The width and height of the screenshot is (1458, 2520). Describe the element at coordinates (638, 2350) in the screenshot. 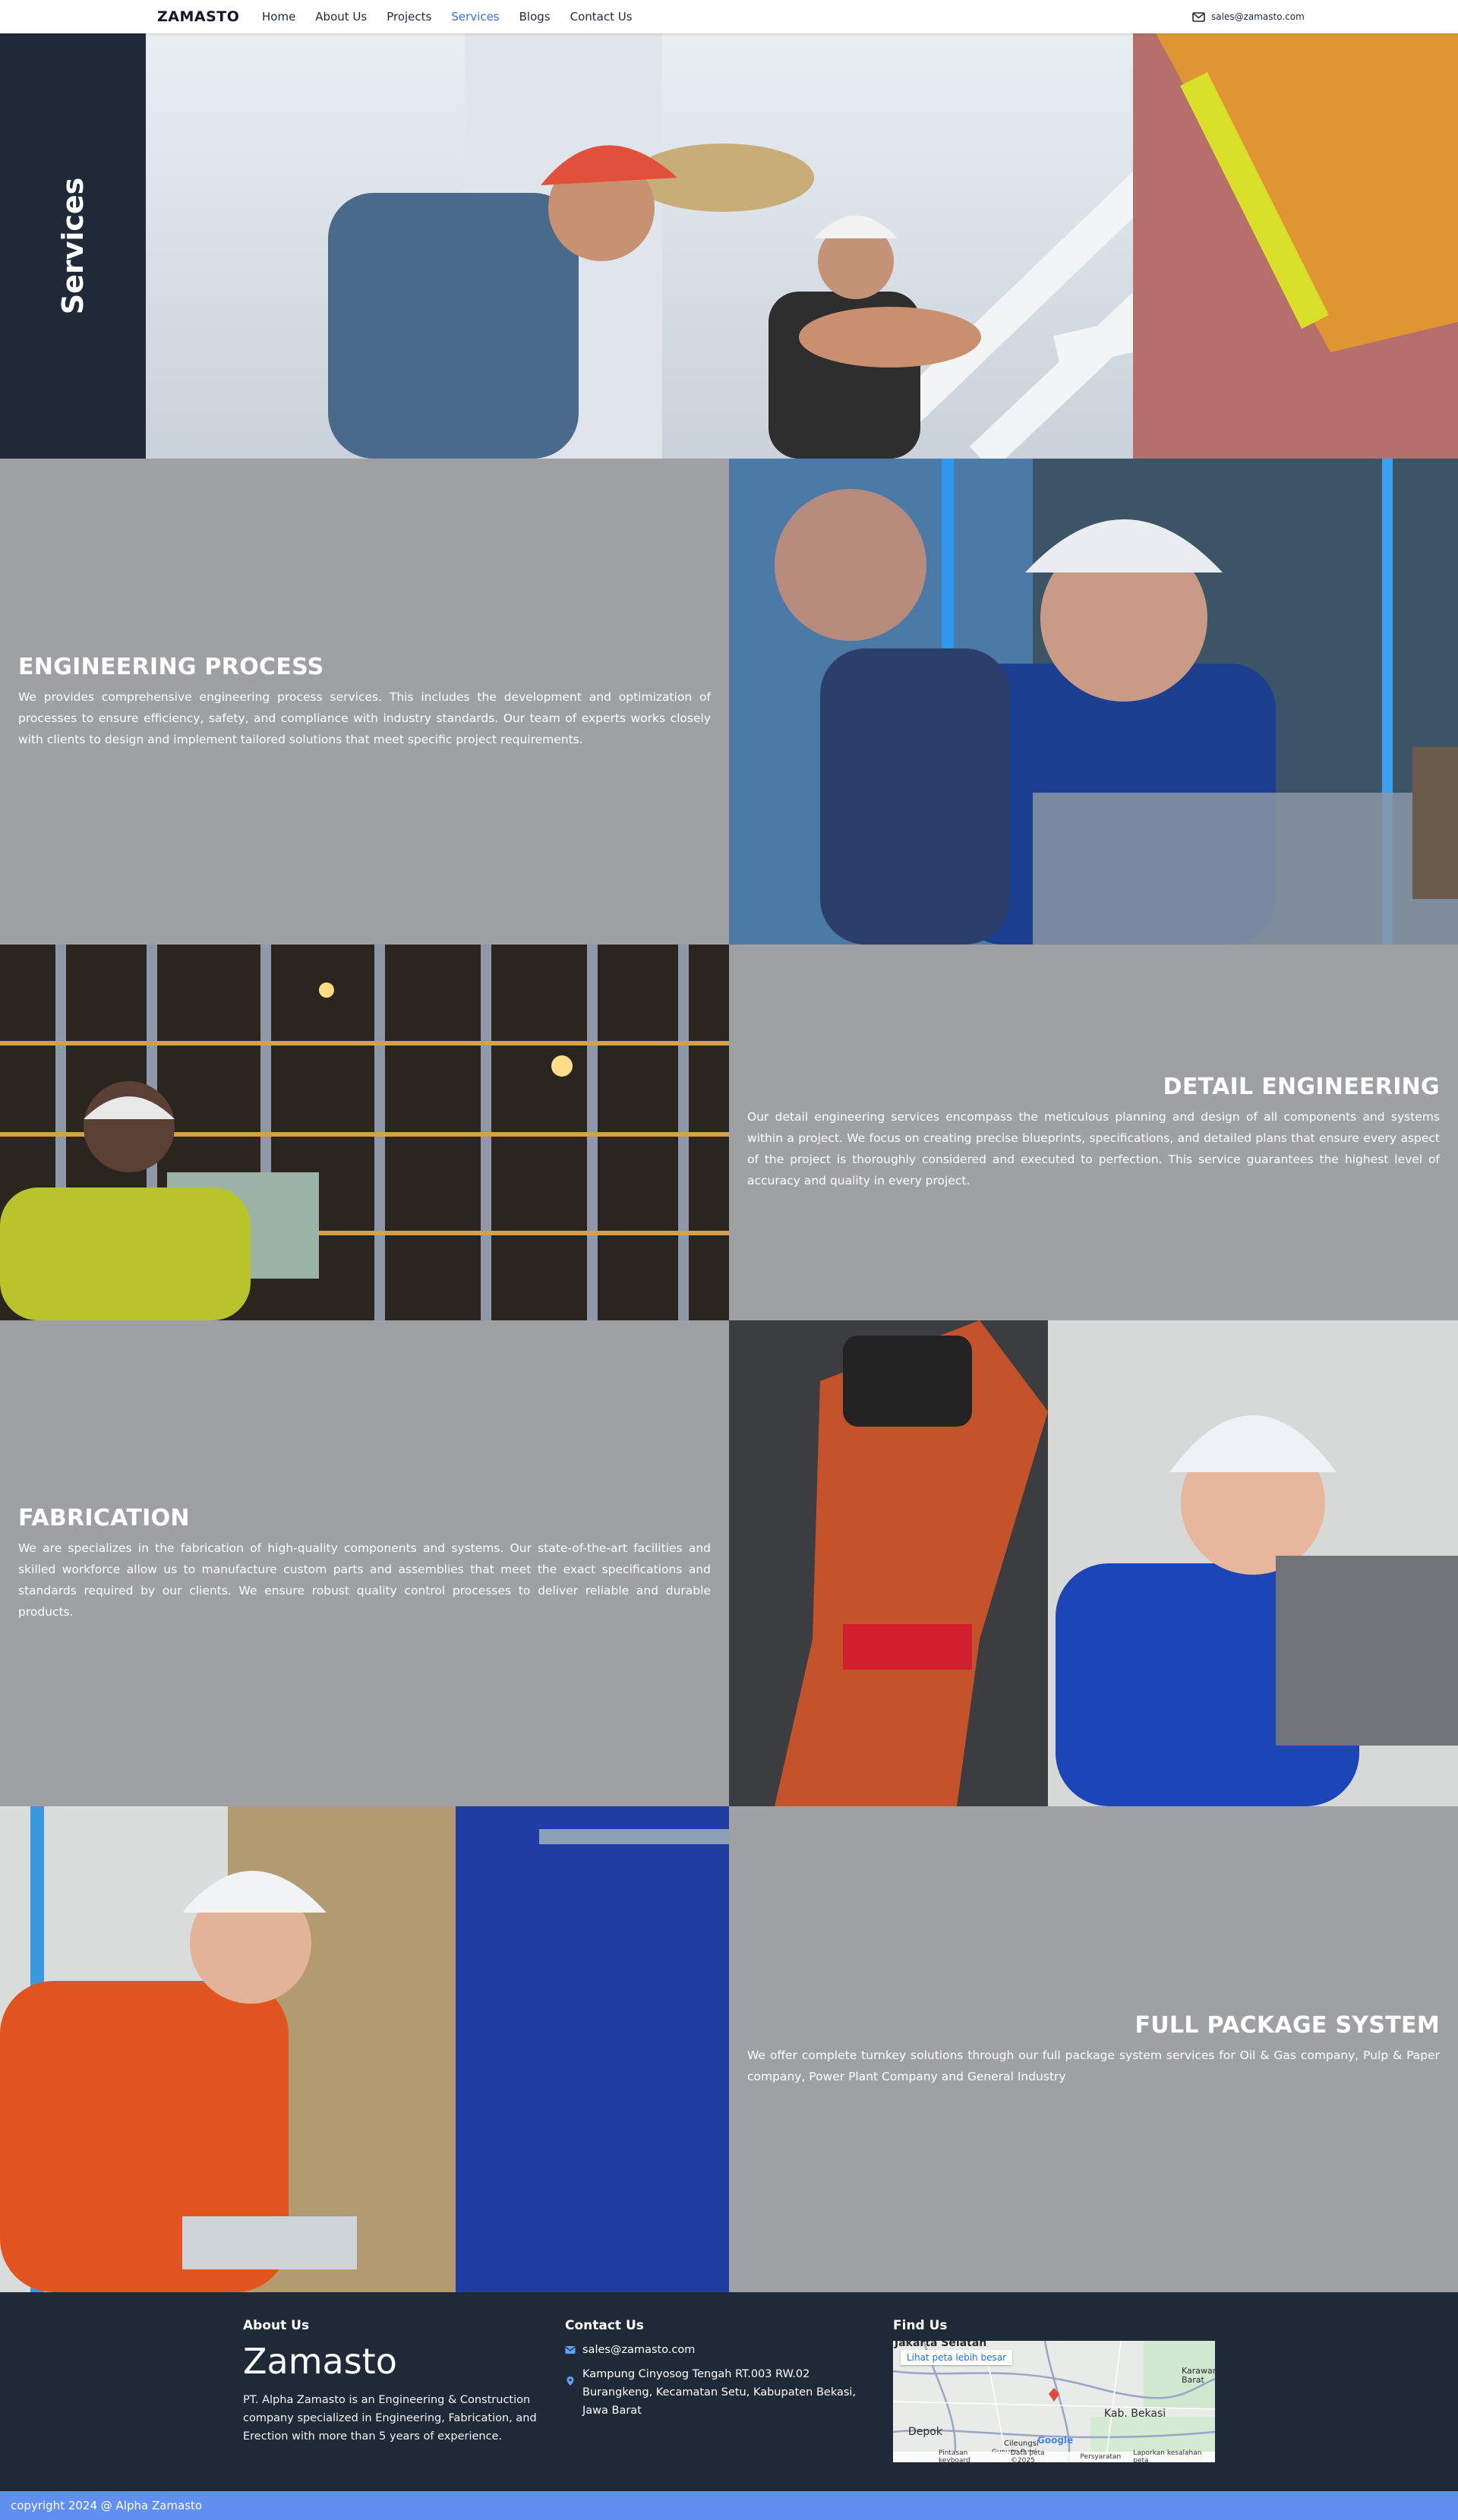

I see `footer-email: sales@zamasto.com` at that location.